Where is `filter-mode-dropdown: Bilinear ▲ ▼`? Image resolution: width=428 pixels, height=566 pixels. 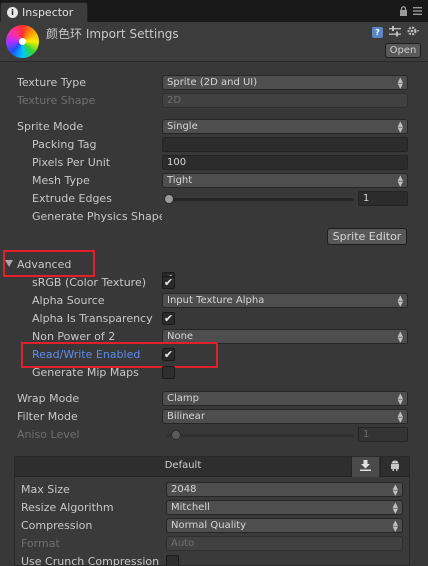 filter-mode-dropdown: Bilinear ▲ ▼ is located at coordinates (285, 416).